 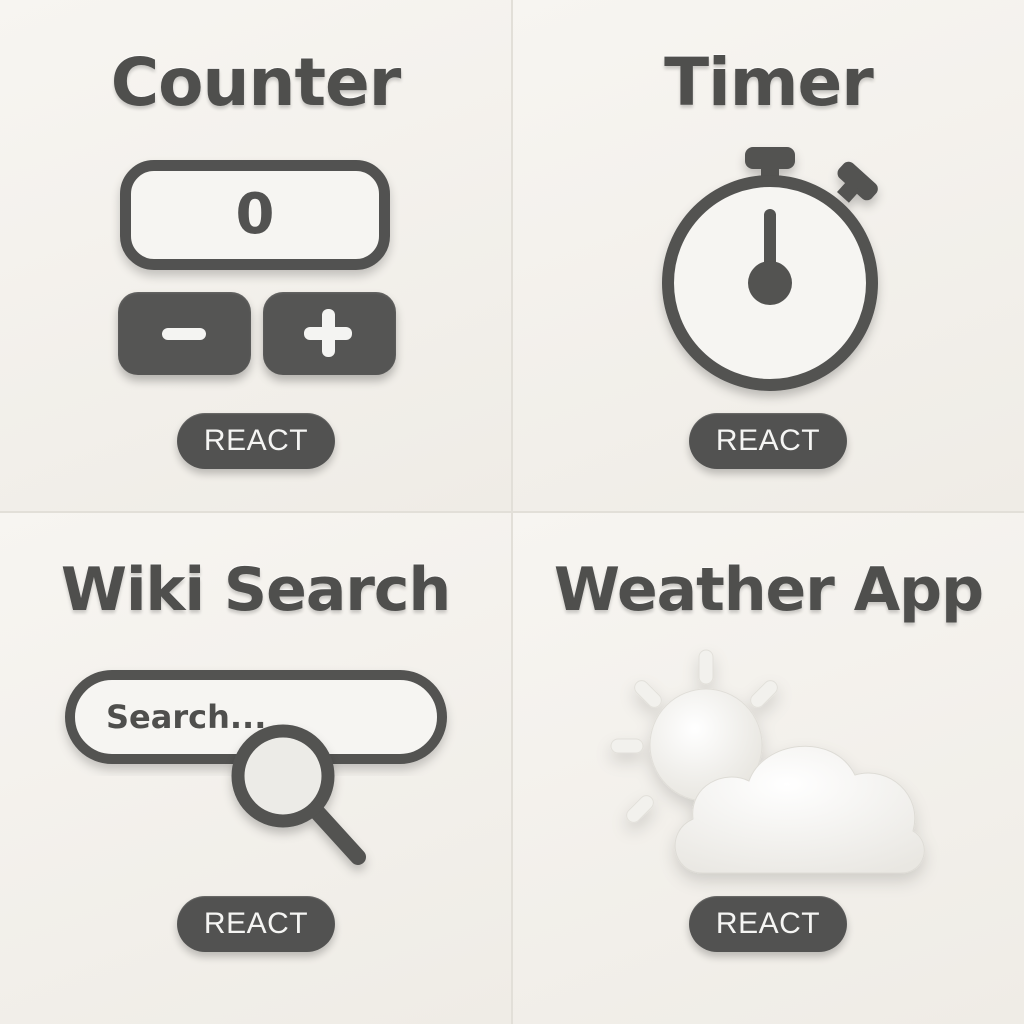 What do you see at coordinates (767, 761) in the screenshot?
I see `sun-cloud-icon` at bounding box center [767, 761].